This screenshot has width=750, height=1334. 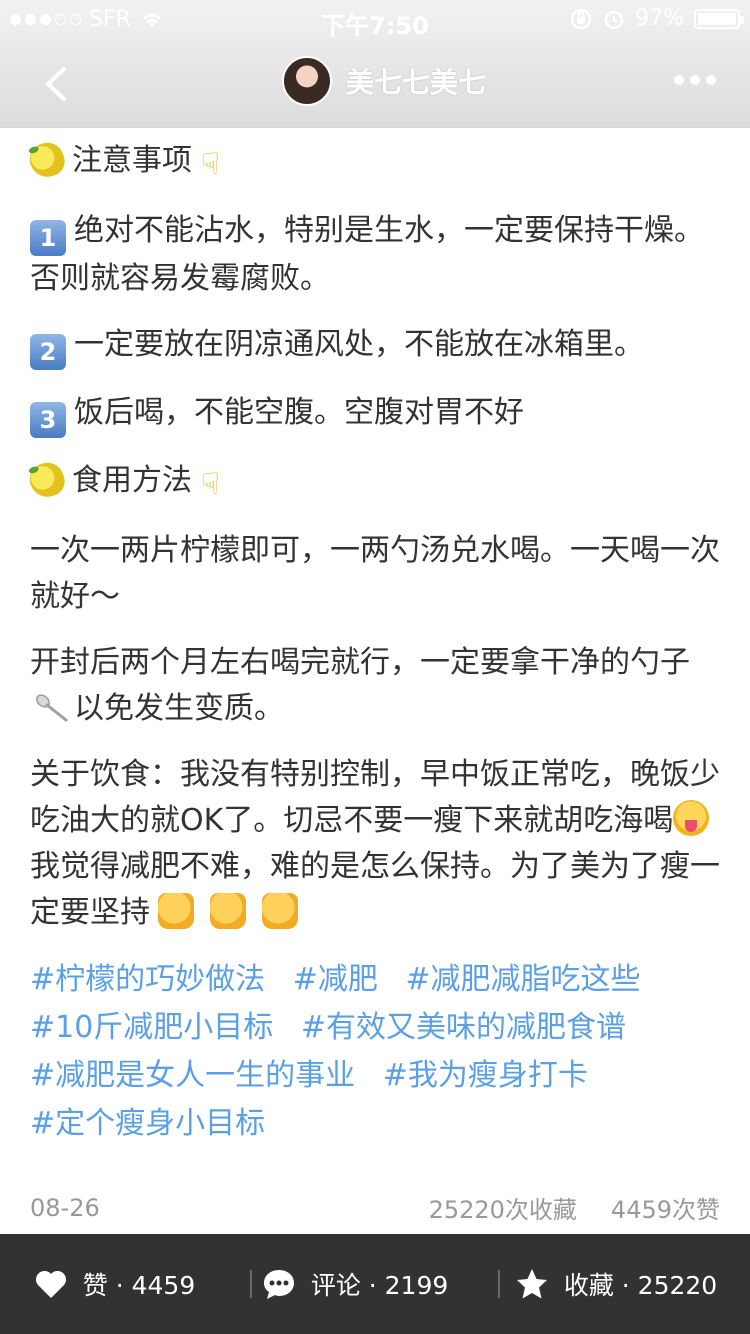 What do you see at coordinates (139, 1285) in the screenshot?
I see `like-label: 赞 · 4459` at bounding box center [139, 1285].